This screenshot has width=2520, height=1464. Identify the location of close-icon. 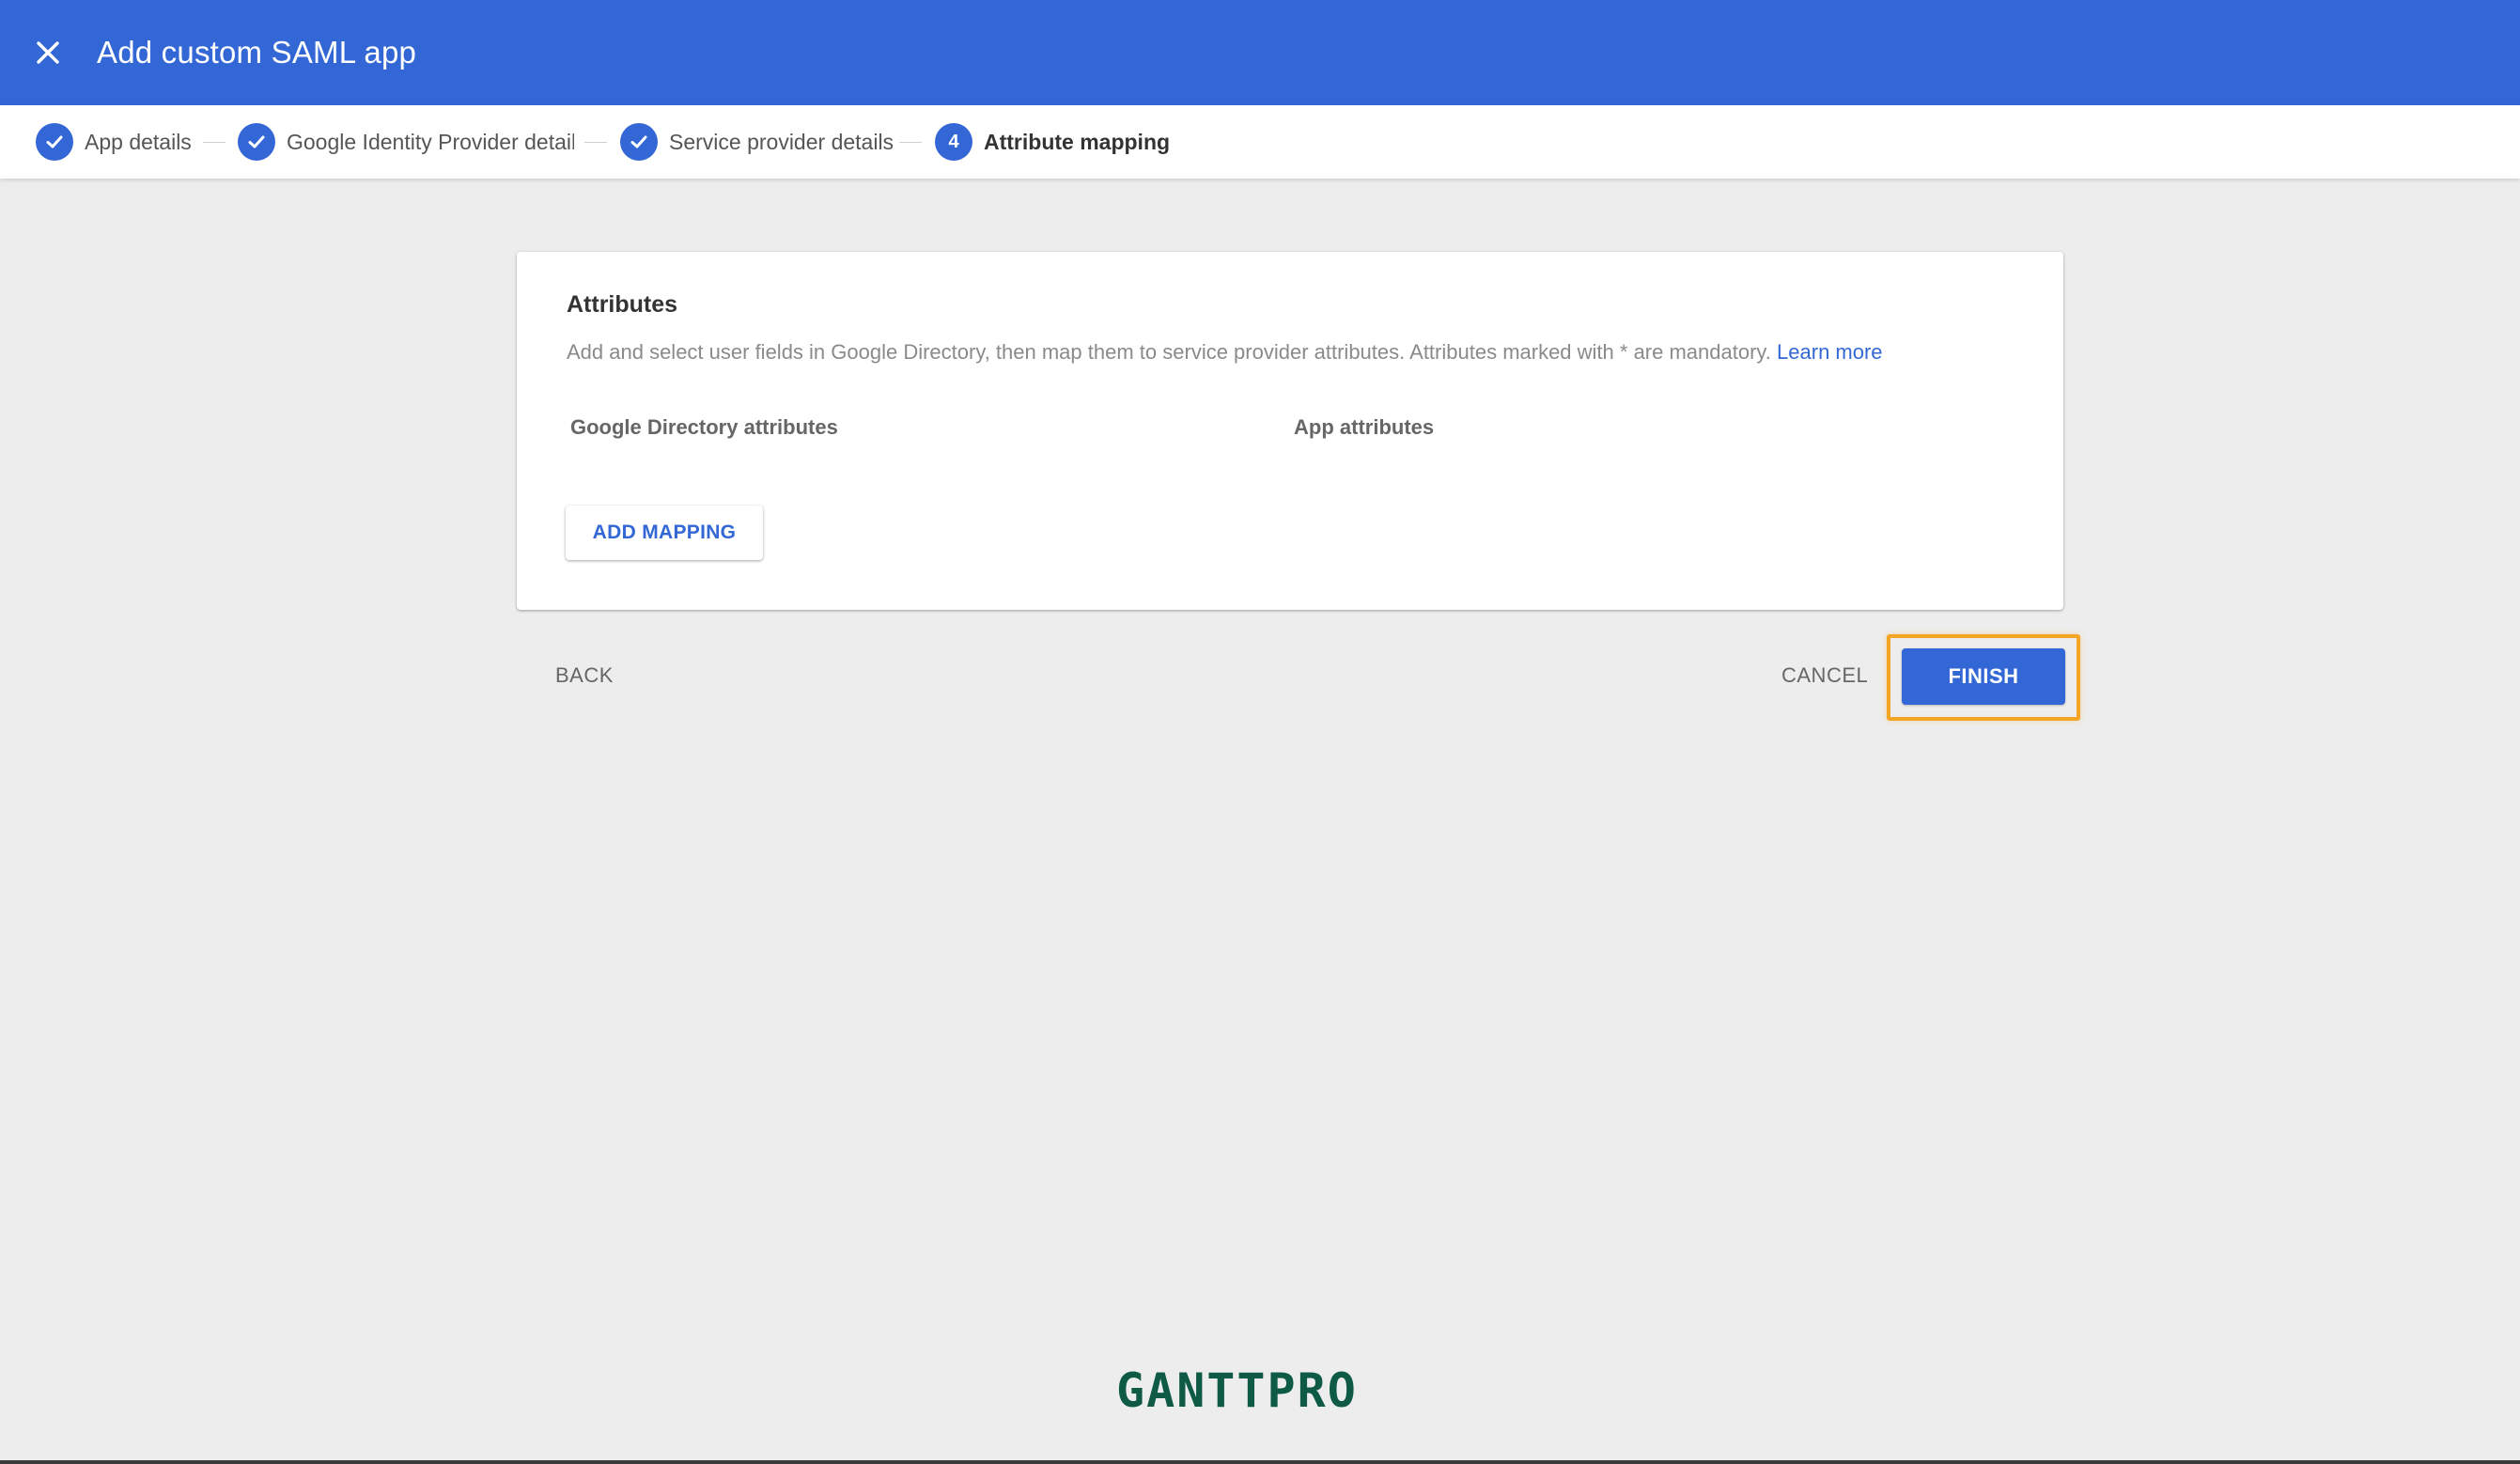
(48, 52).